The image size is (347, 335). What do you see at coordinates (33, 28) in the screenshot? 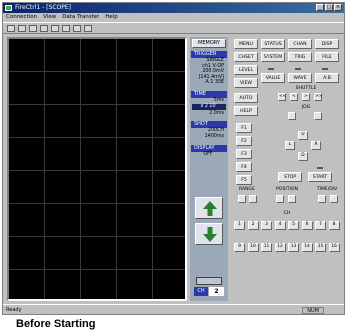
I see `save-icon` at bounding box center [33, 28].